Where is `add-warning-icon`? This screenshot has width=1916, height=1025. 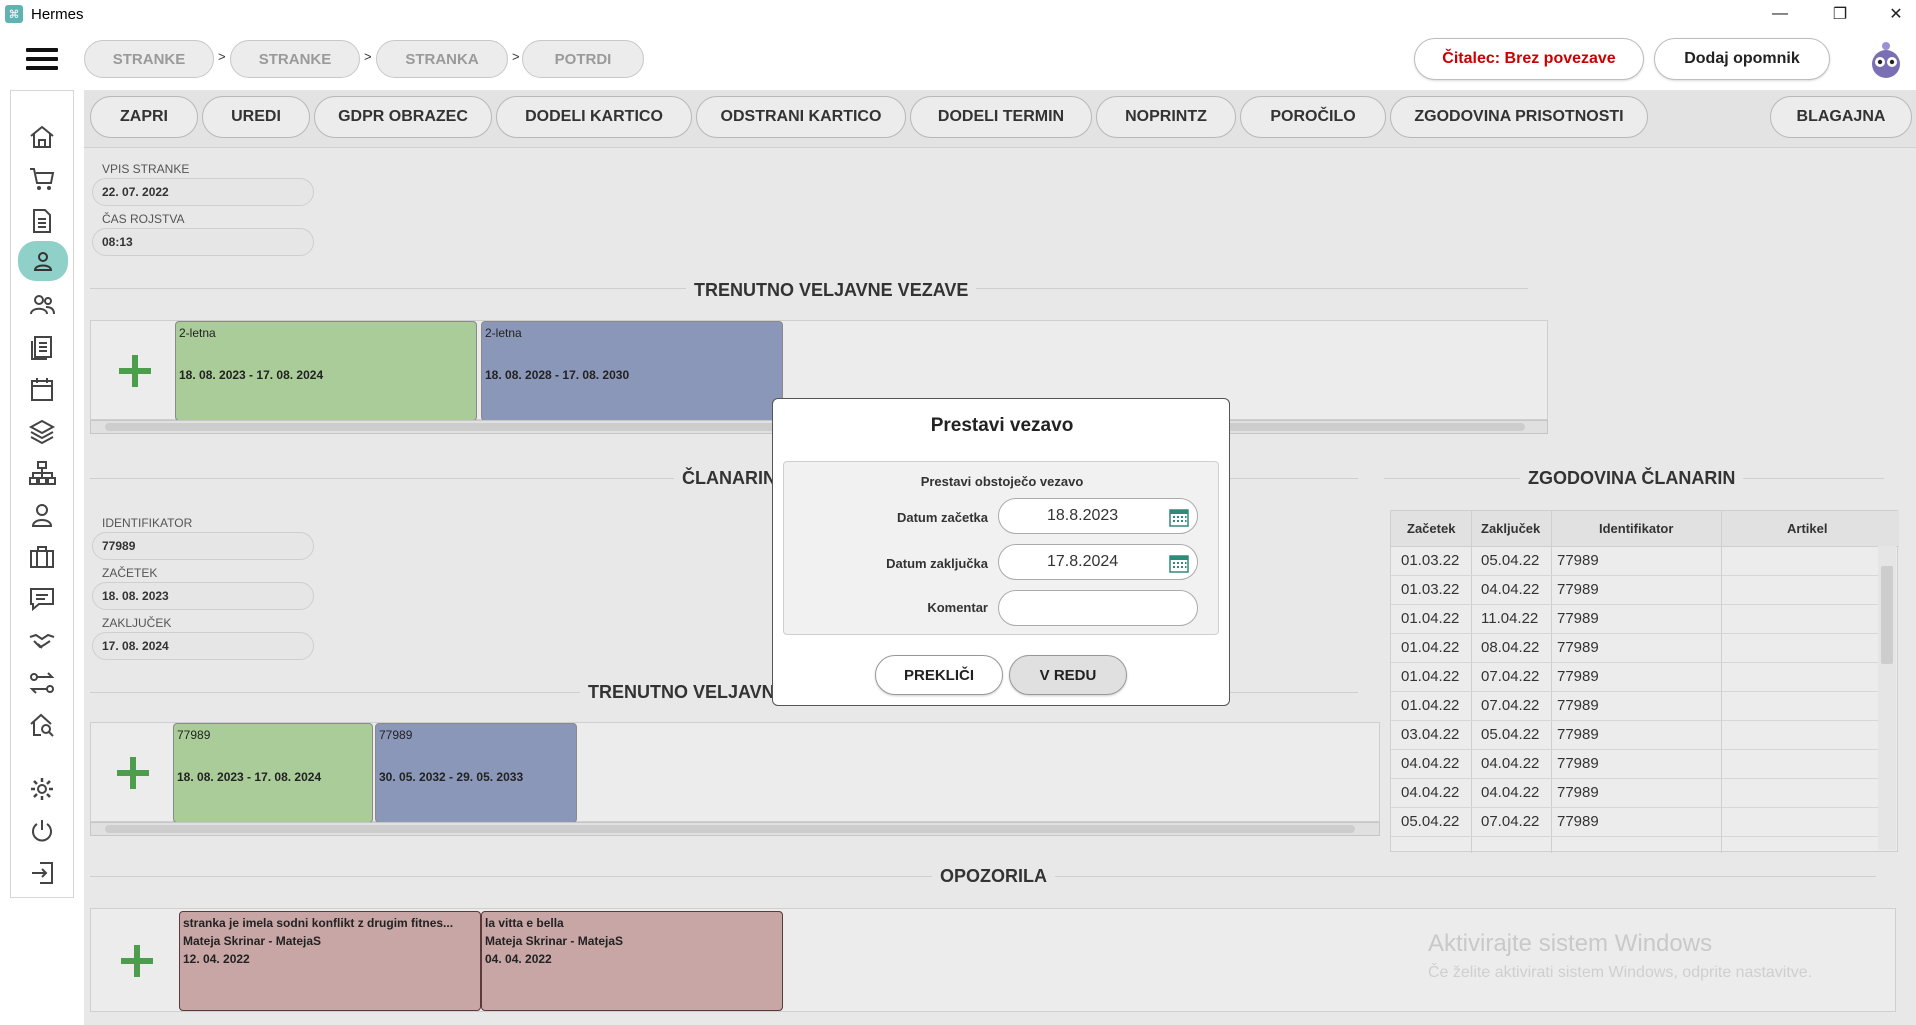
add-warning-icon is located at coordinates (137, 961).